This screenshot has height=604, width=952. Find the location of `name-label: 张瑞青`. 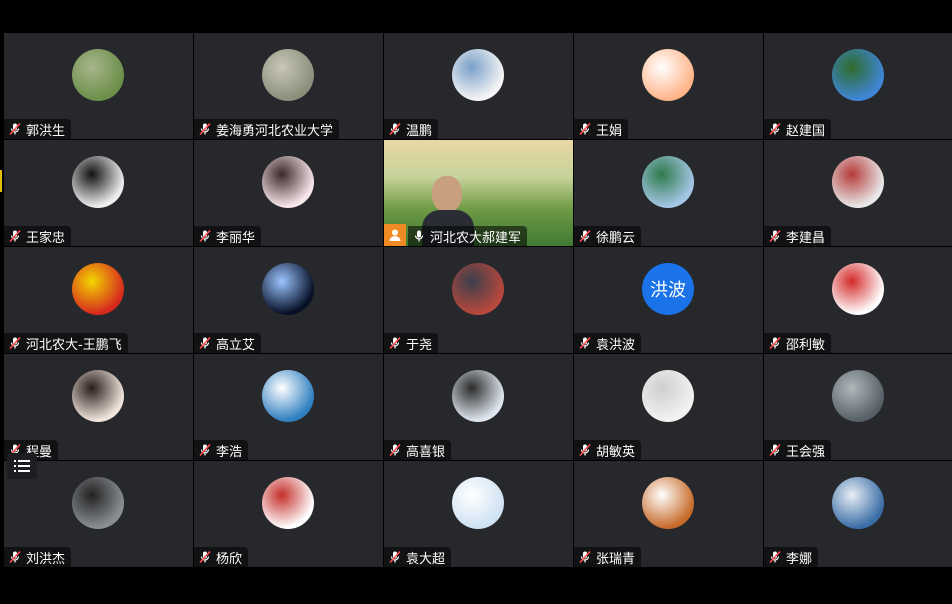

name-label: 张瑞青 is located at coordinates (608, 557).